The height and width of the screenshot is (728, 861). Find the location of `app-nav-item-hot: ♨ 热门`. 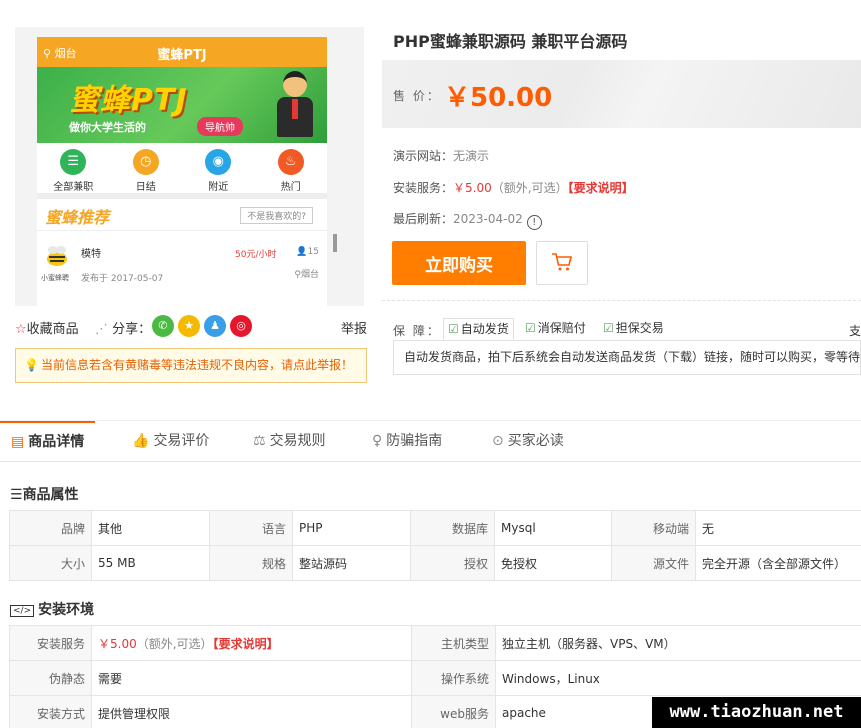

app-nav-item-hot: ♨ 热门 is located at coordinates (291, 168).